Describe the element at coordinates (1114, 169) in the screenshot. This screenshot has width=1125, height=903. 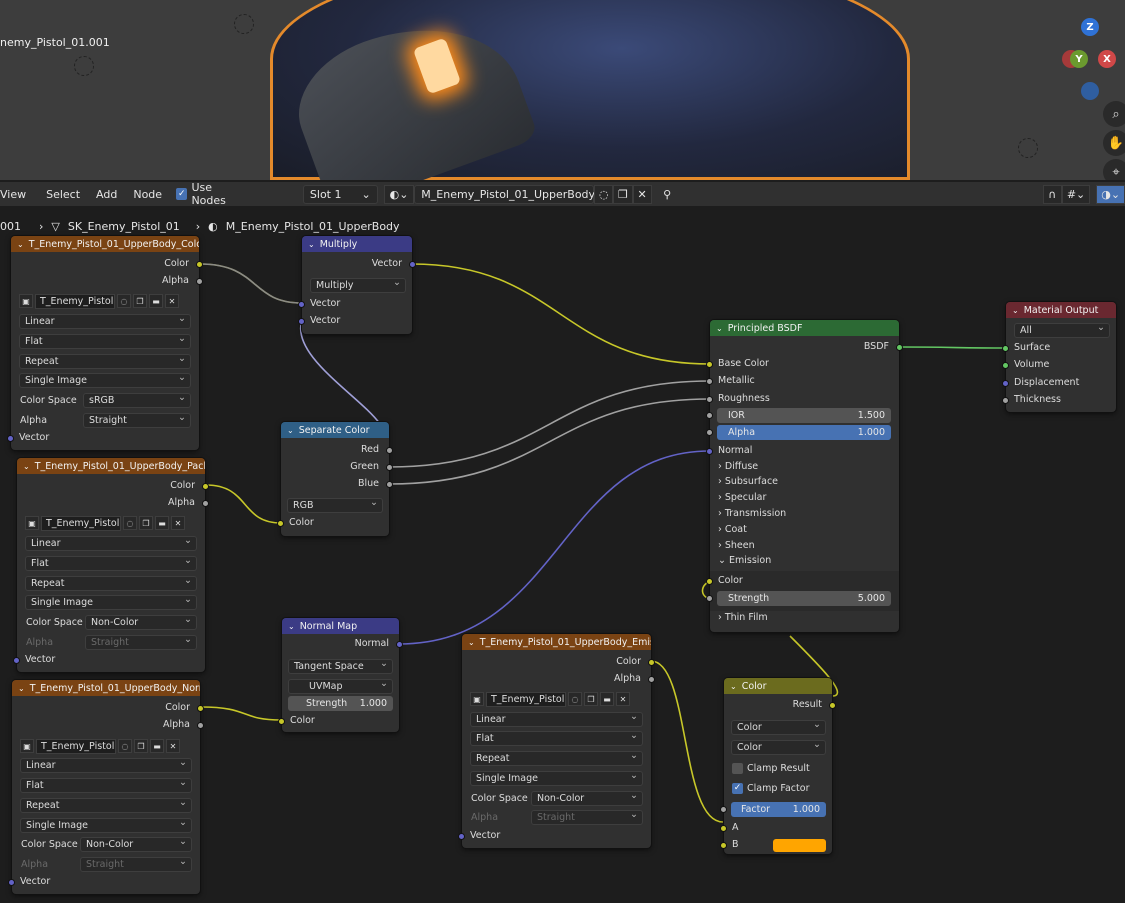
I see `camera-icon: ⌖` at that location.